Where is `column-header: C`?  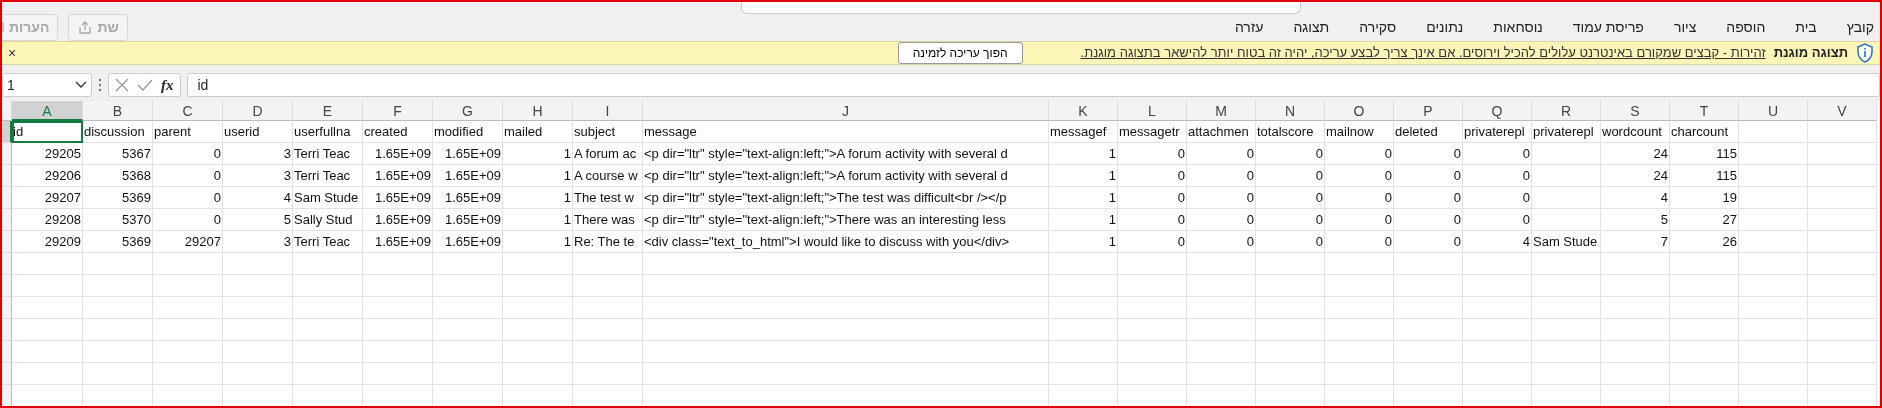 column-header: C is located at coordinates (188, 111).